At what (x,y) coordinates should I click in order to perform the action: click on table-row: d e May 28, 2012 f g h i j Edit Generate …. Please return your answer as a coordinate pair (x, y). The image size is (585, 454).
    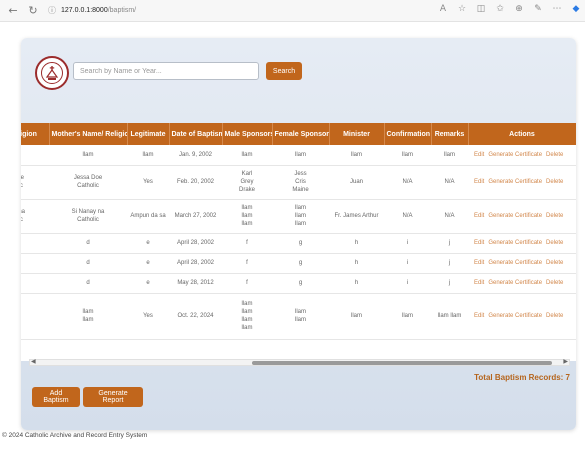
    Looking at the image, I should click on (298, 283).